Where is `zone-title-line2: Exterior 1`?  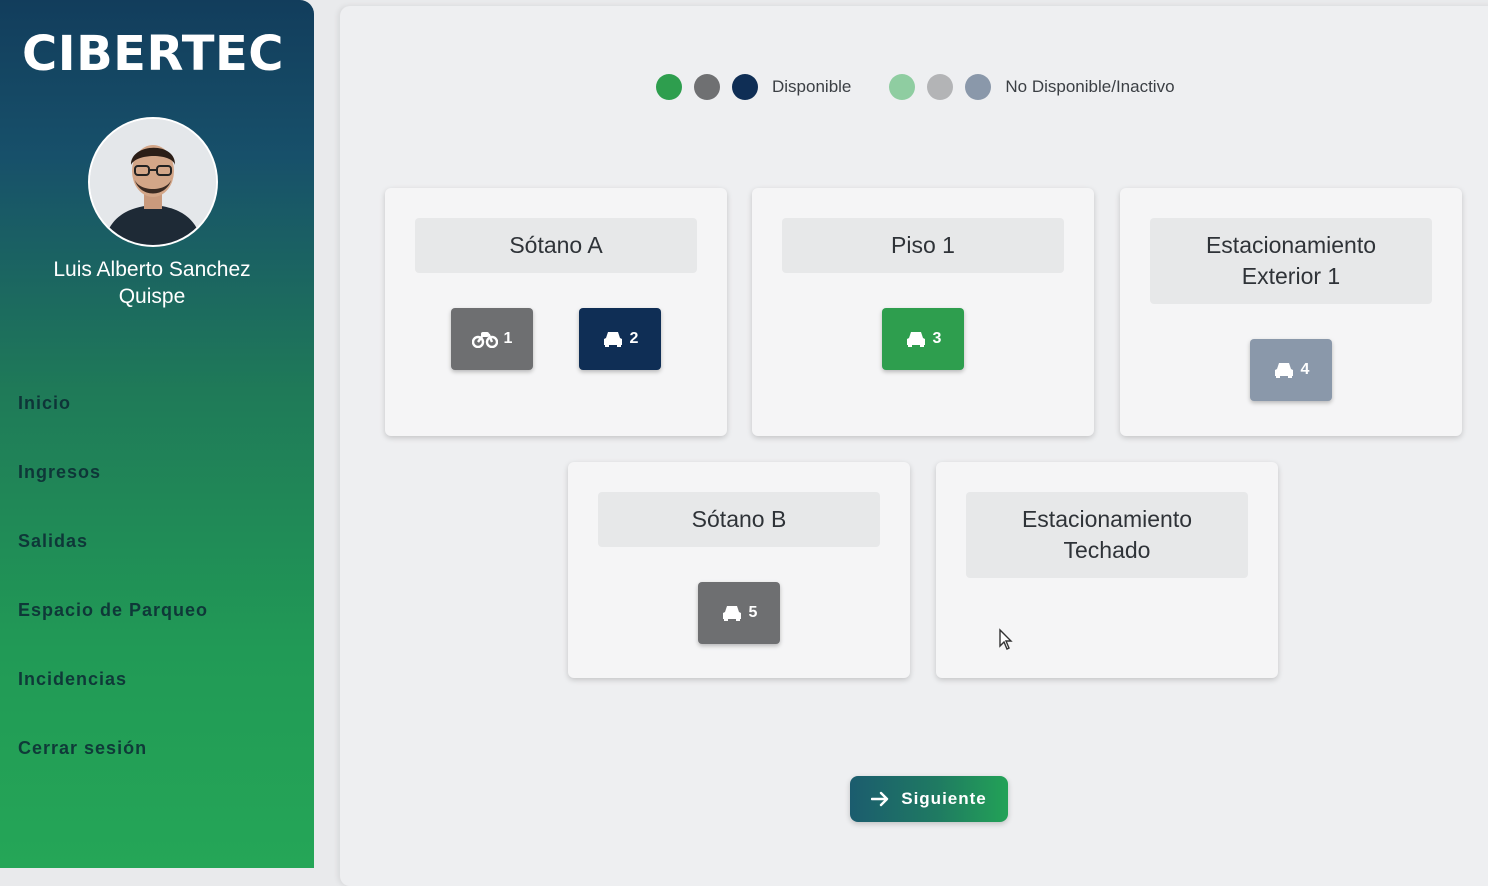
zone-title-line2: Exterior 1 is located at coordinates (1291, 276).